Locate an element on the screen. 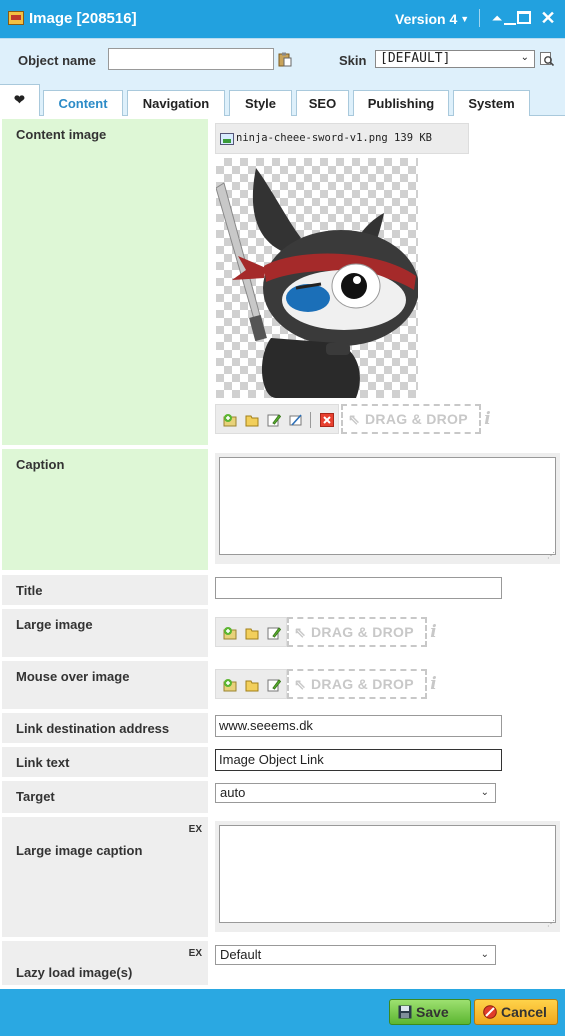  label-cell: Link destination address is located at coordinates (105, 728).